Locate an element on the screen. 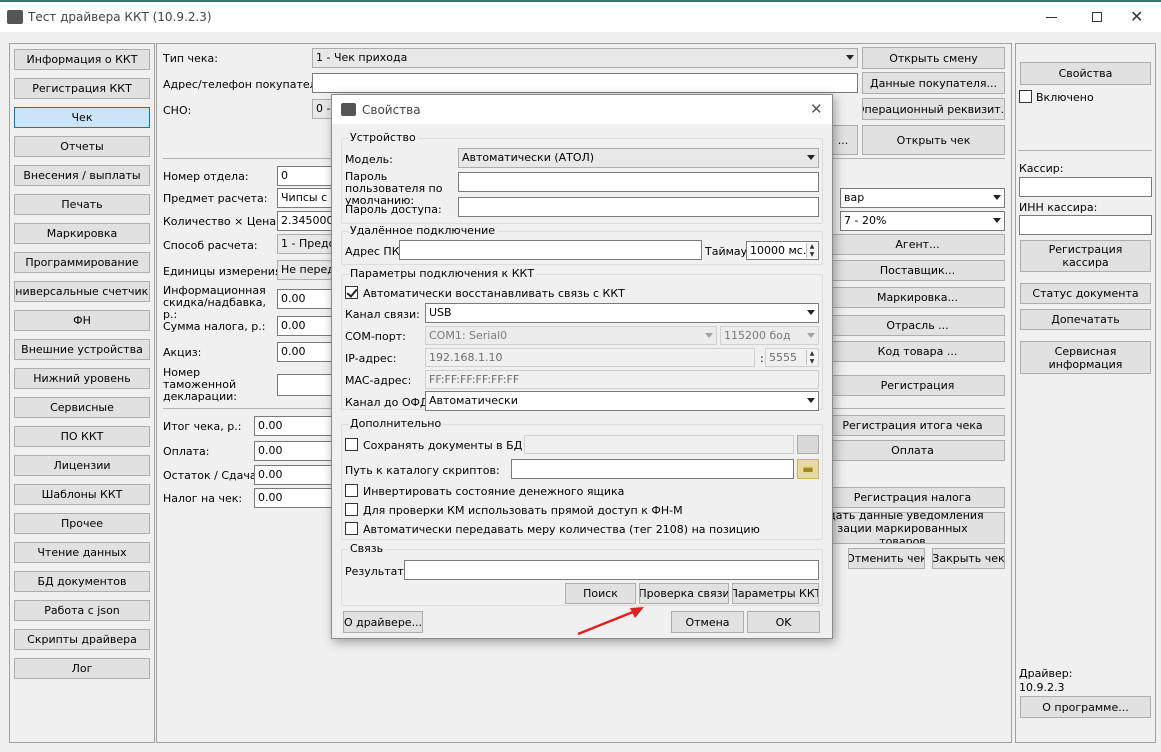 This screenshot has height=752, width=1161. conn-group-title: Параметры подключения к ККТ is located at coordinates (442, 273).